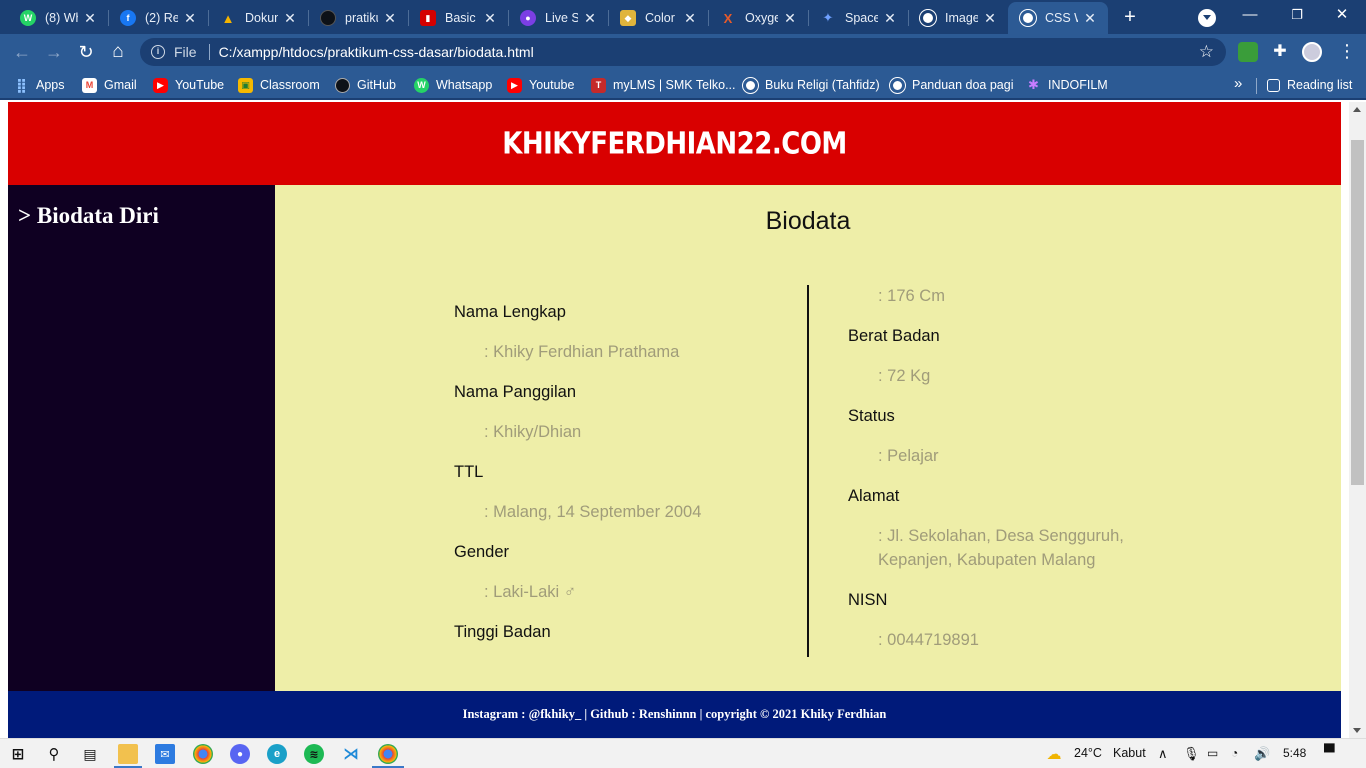  What do you see at coordinates (314, 754) in the screenshot?
I see `spotify-icon: ≋` at bounding box center [314, 754].